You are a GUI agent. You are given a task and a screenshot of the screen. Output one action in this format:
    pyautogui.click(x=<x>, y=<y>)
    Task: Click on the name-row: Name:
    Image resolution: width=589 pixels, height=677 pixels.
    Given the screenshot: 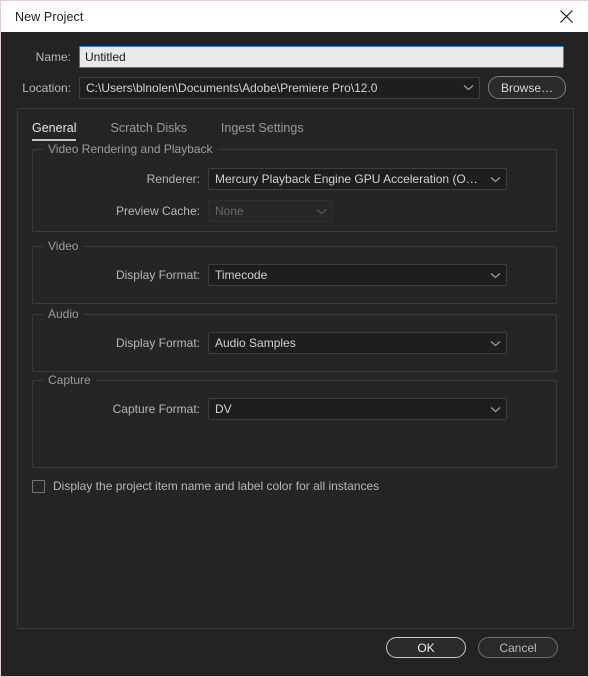 What is the action you would take?
    pyautogui.click(x=287, y=57)
    